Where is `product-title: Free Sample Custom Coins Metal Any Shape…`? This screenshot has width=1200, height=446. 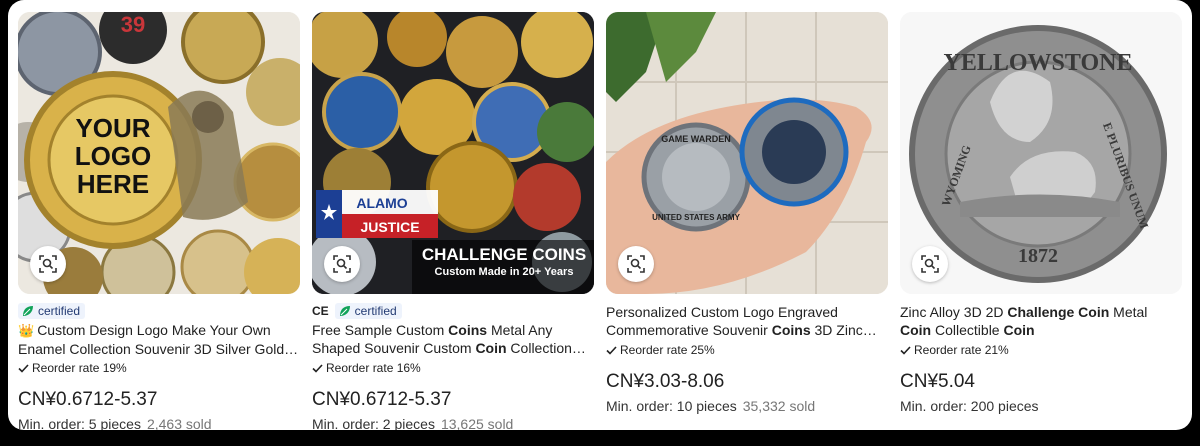 product-title: Free Sample Custom Coins Metal Any Shape… is located at coordinates (453, 339).